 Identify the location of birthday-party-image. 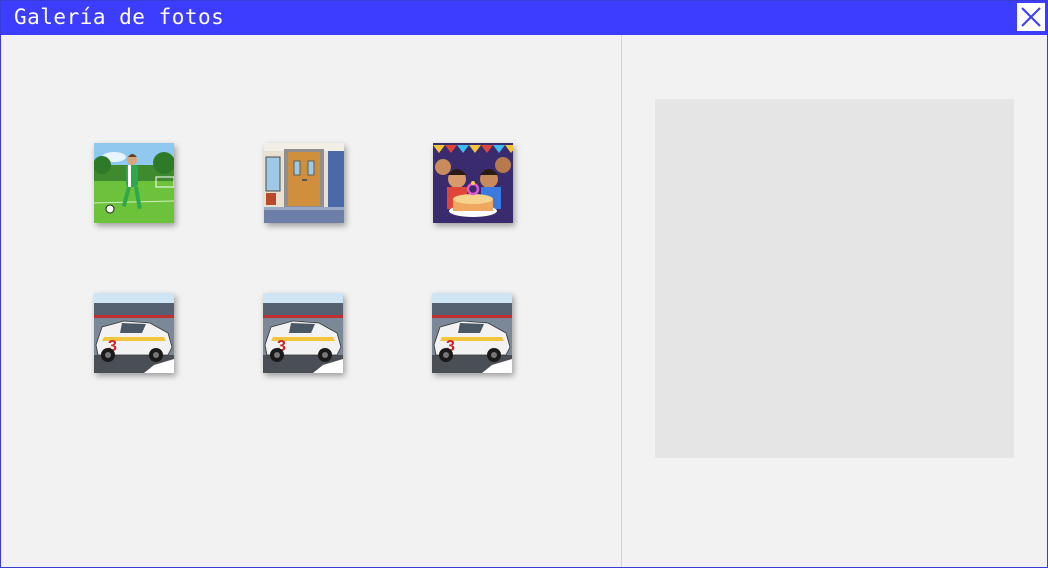
(473, 183).